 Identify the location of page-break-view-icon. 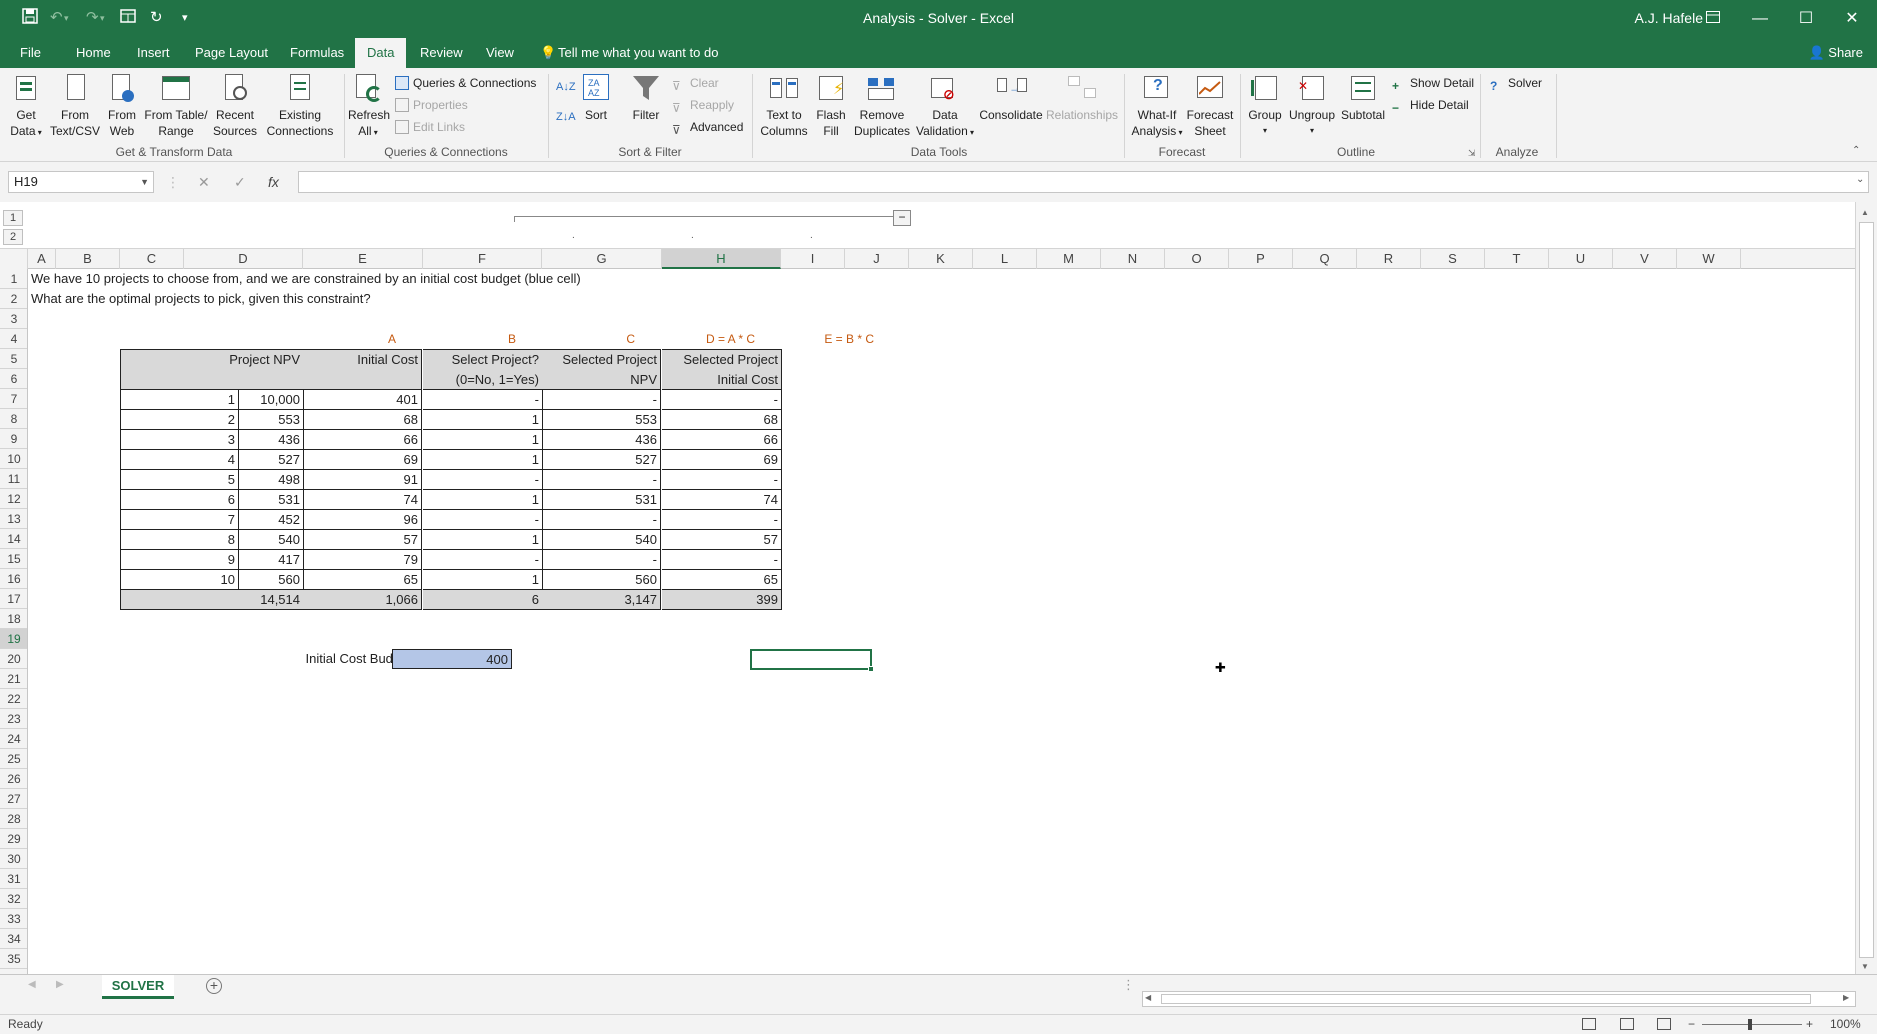
(1664, 1024).